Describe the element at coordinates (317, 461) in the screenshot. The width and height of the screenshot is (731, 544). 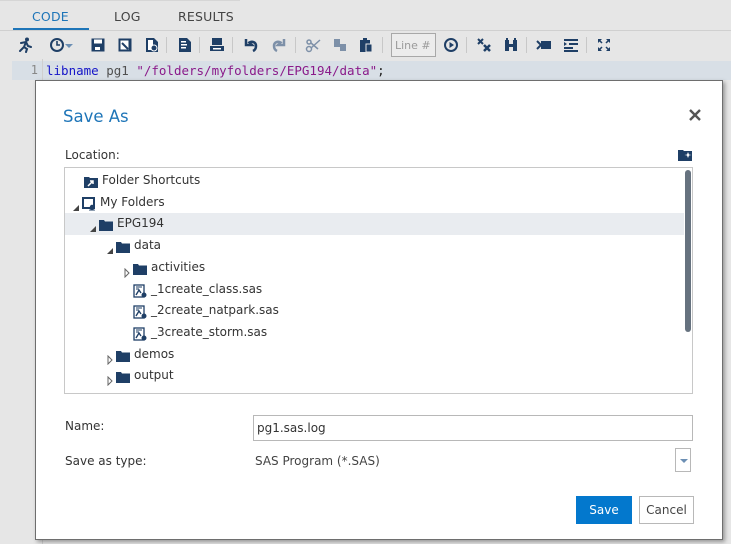
I see `save-as-type-value: SAS Program (*.SAS)` at that location.